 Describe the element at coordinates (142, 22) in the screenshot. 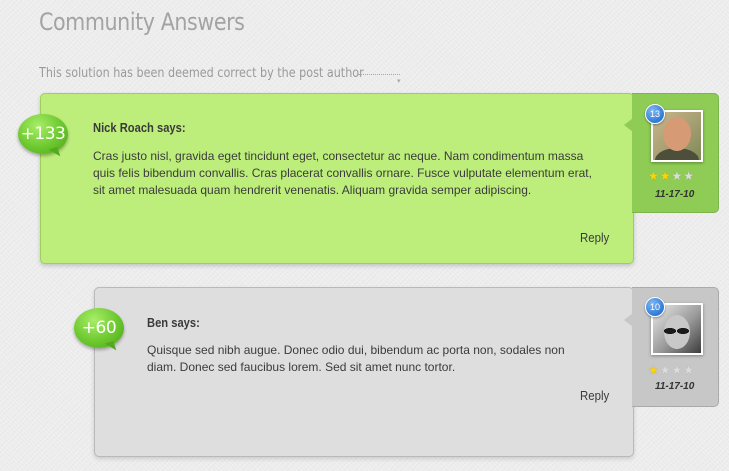

I see `page-title: Community Answers` at that location.